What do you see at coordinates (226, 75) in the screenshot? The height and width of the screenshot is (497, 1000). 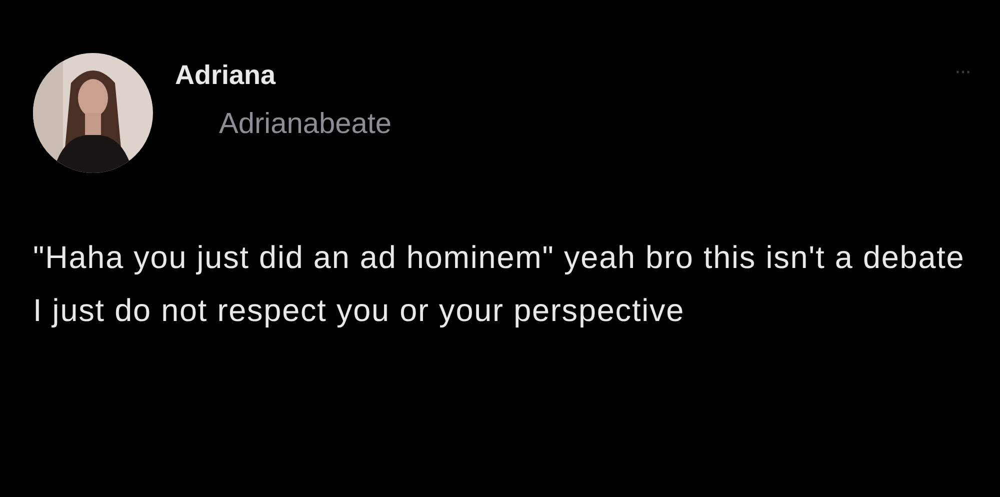 I see `author-name: Adriana` at bounding box center [226, 75].